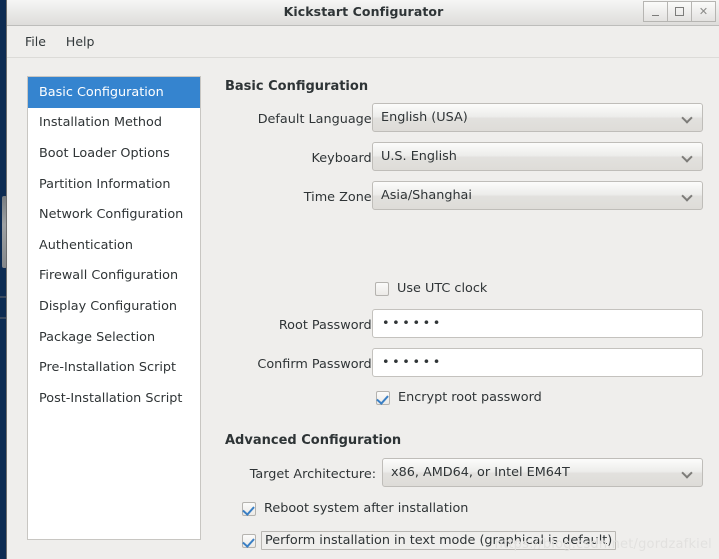  I want to click on advanced-configuration-heading: Advanced Configuration, so click(313, 440).